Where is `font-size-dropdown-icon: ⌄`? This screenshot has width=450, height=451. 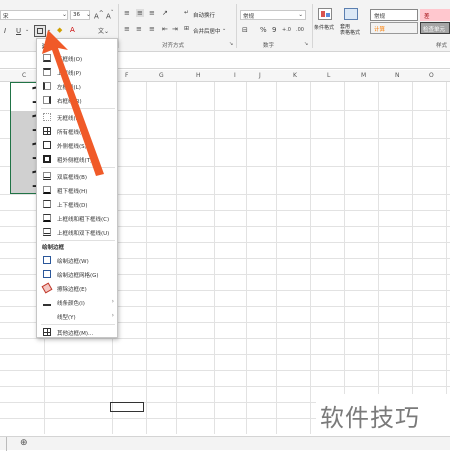
font-size-dropdown-icon: ⌄ is located at coordinates (88, 14).